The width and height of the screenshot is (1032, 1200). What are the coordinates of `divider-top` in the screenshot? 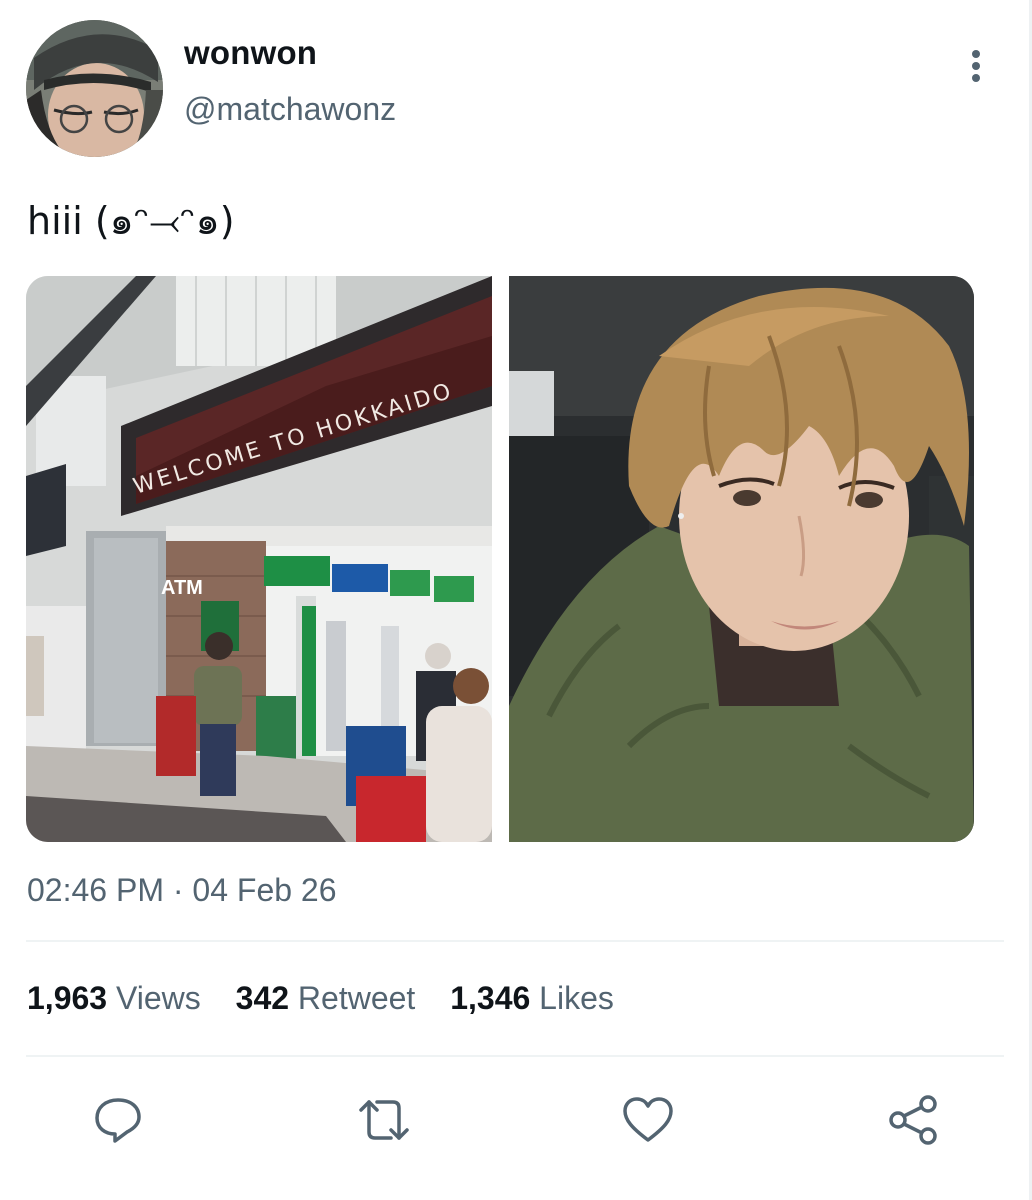 It's located at (515, 941).